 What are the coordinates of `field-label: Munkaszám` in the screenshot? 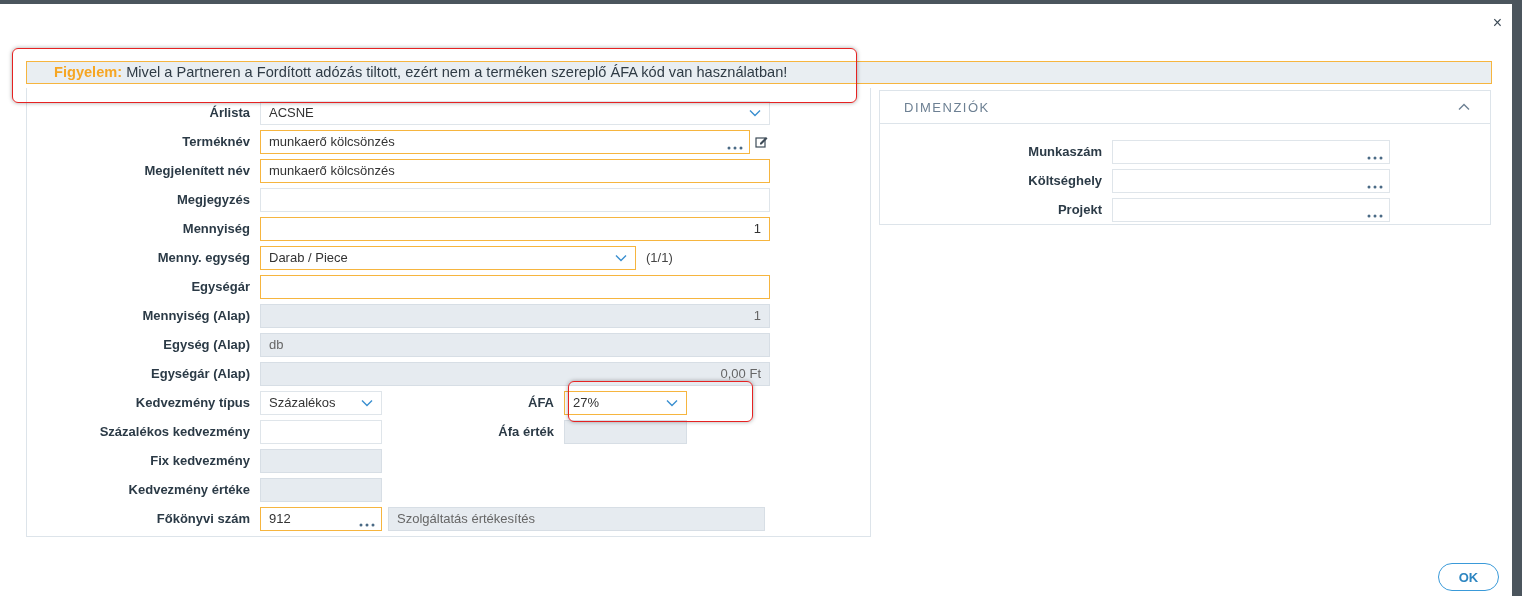 It's located at (1065, 151).